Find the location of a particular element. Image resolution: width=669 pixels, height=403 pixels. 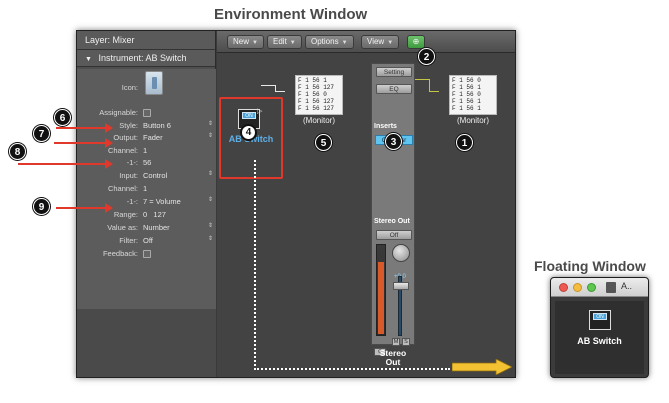

field-channel-out-value: 1 is located at coordinates (145, 150).